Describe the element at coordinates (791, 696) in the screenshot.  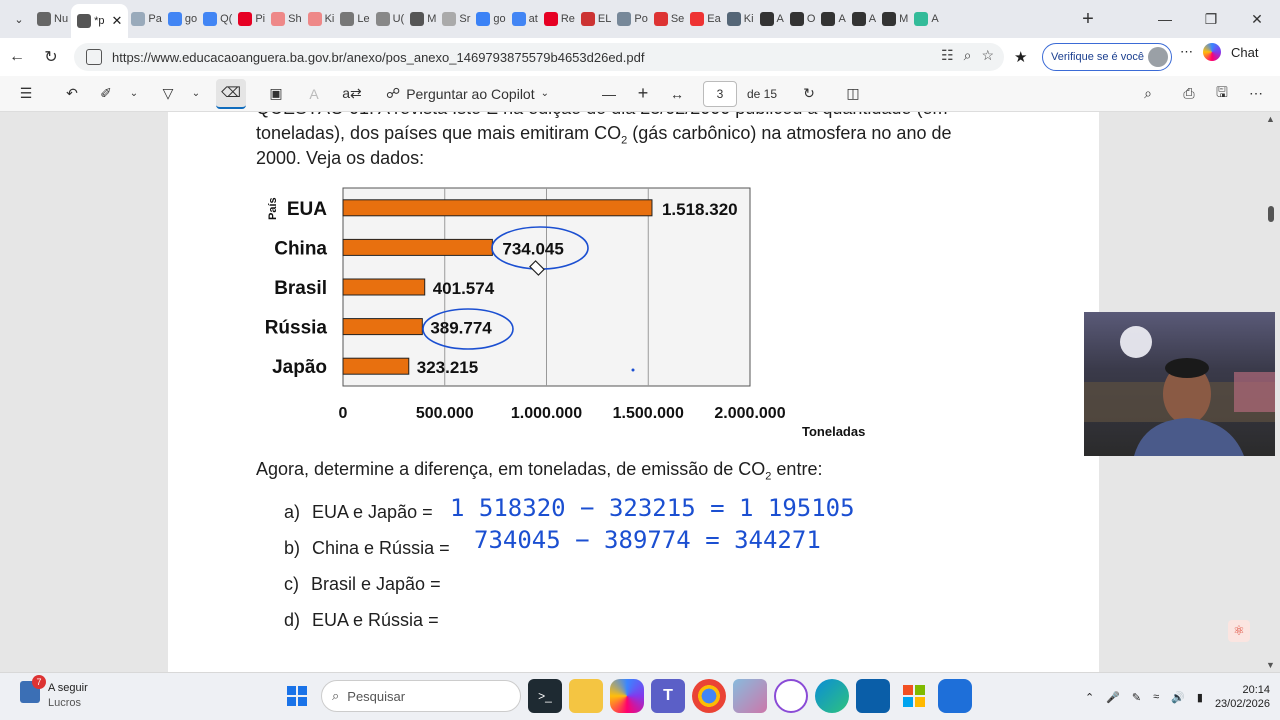
I see `media-icon` at that location.